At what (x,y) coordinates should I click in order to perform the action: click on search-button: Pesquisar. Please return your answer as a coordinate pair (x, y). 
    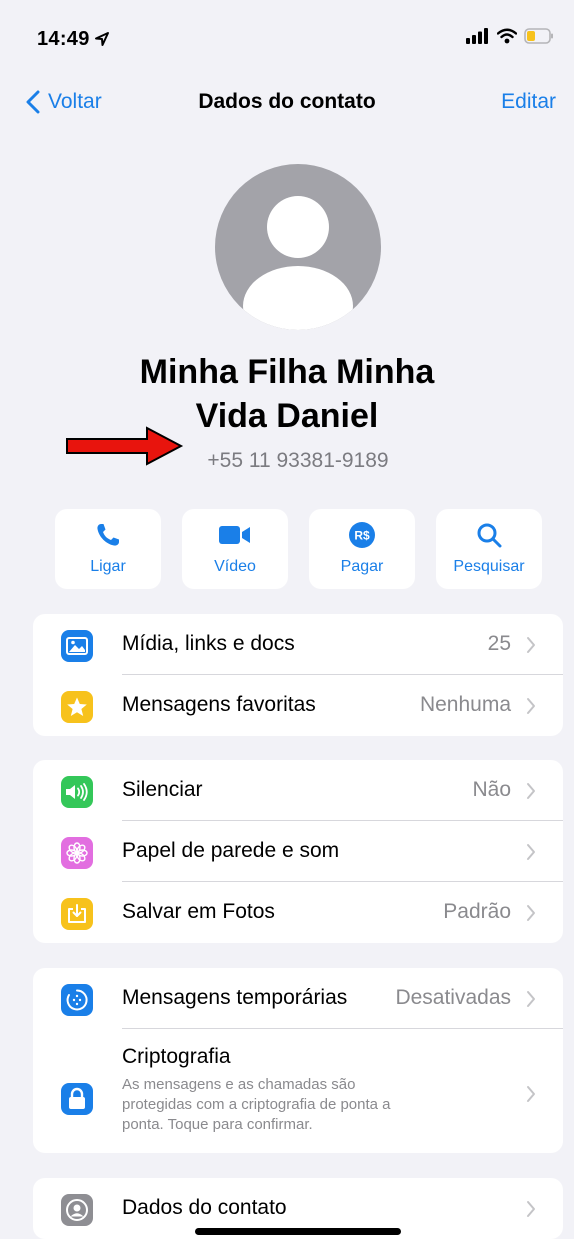
    Looking at the image, I should click on (489, 549).